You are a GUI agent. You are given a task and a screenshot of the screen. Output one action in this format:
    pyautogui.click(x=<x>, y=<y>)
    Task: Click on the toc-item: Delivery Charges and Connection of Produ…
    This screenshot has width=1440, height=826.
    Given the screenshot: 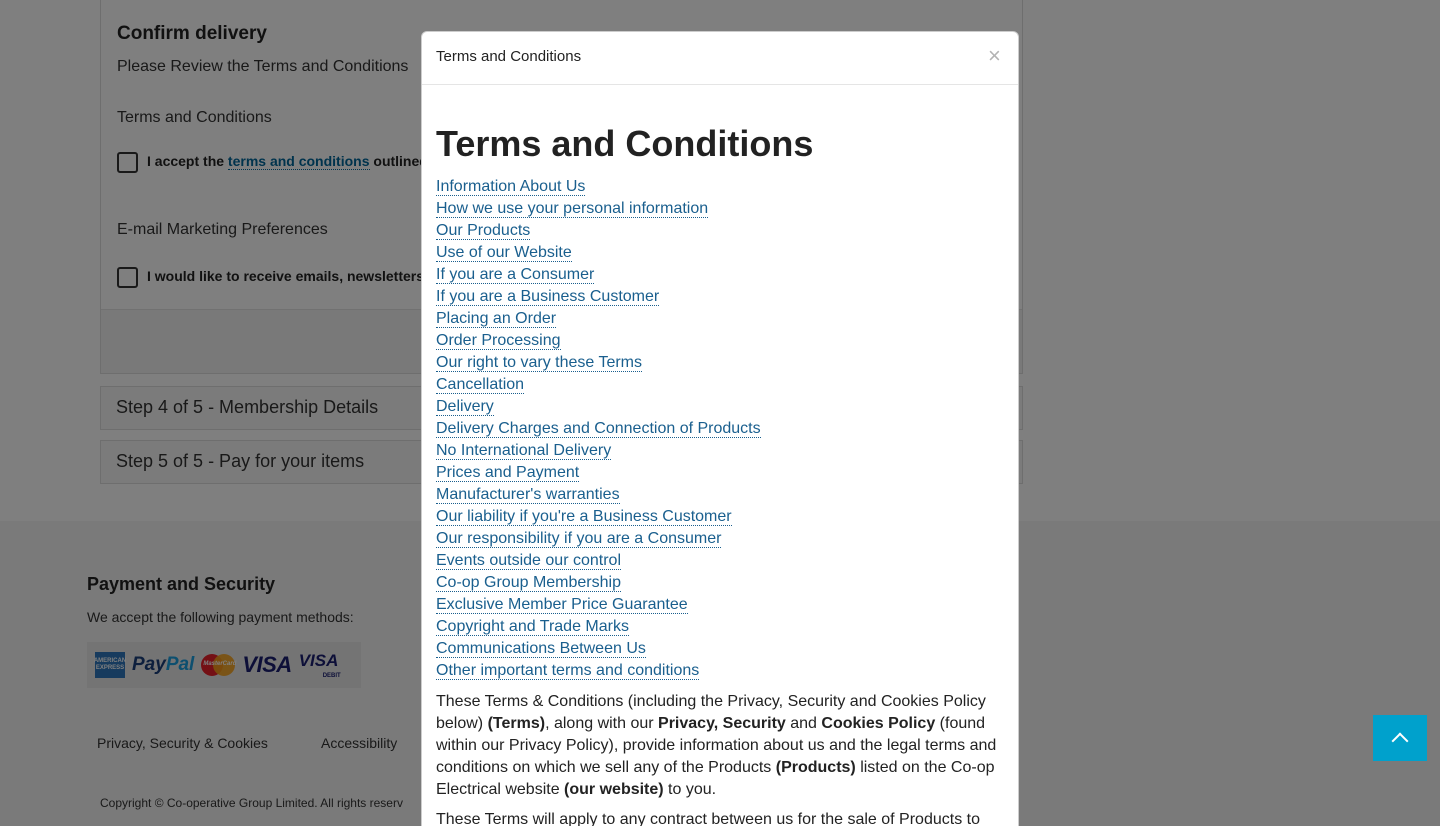 What is the action you would take?
    pyautogui.click(x=720, y=429)
    